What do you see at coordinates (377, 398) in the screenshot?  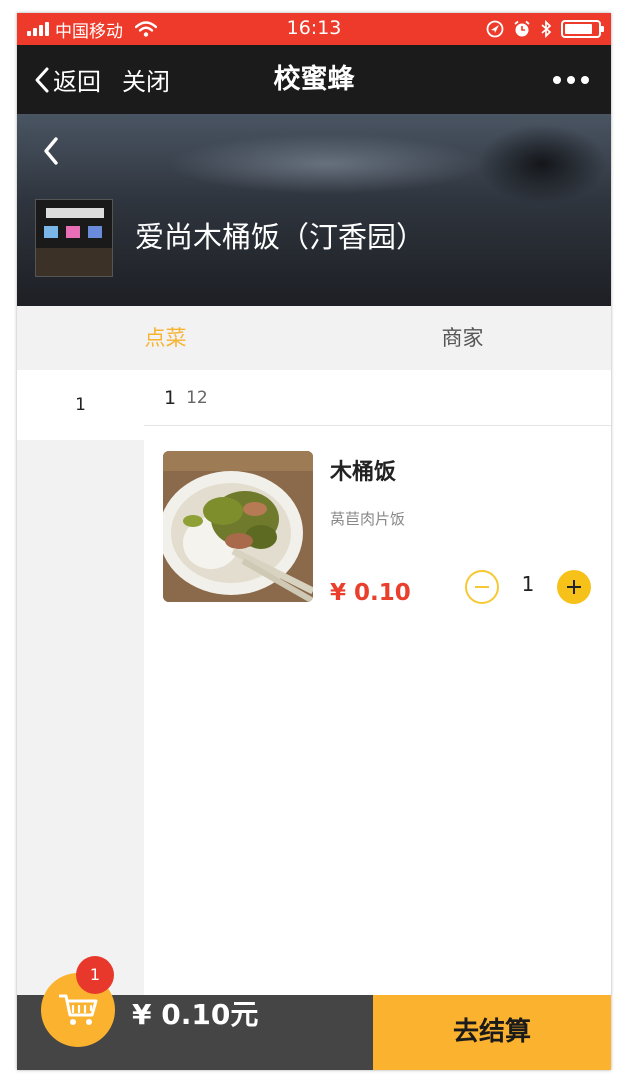 I see `category-header: 1 12` at bounding box center [377, 398].